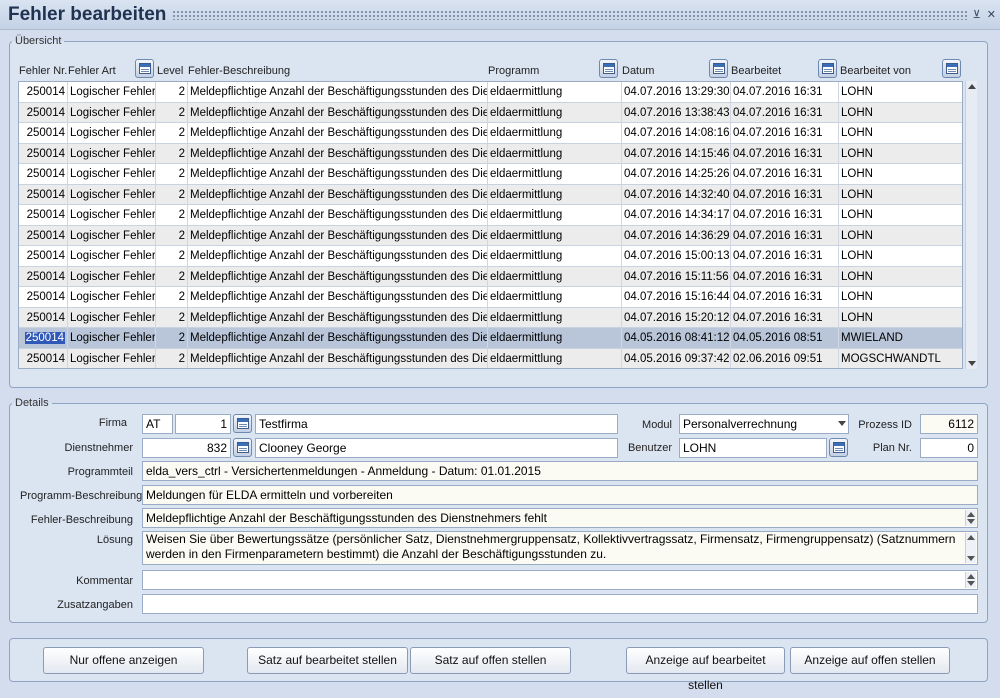 Image resolution: width=1000 pixels, height=698 pixels. Describe the element at coordinates (970, 548) in the screenshot. I see `loesung-scroll` at that location.